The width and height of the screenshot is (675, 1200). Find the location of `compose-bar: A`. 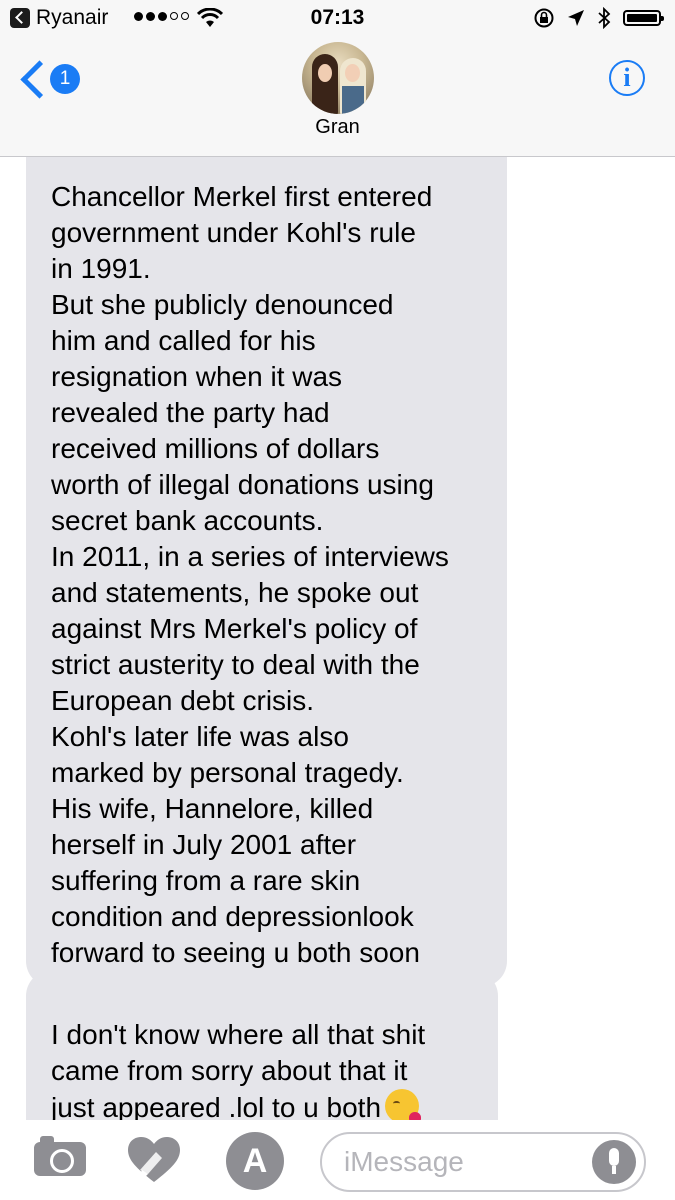

compose-bar: A is located at coordinates (337, 1160).